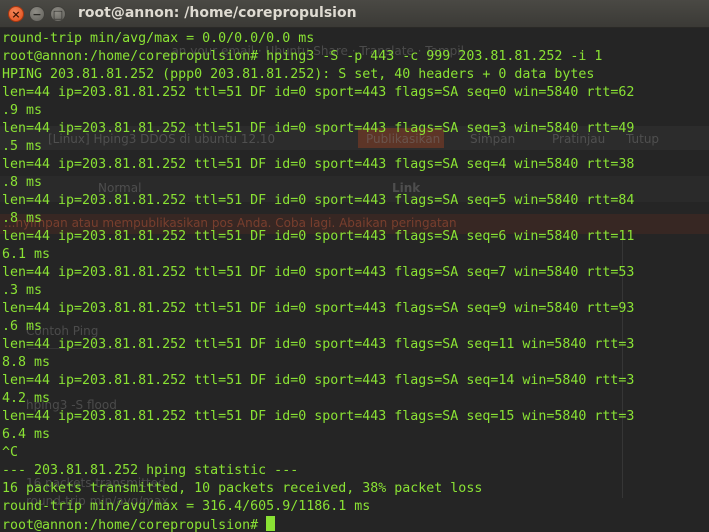  Describe the element at coordinates (22, 290) in the screenshot. I see `terminal-line: .3 ms` at that location.